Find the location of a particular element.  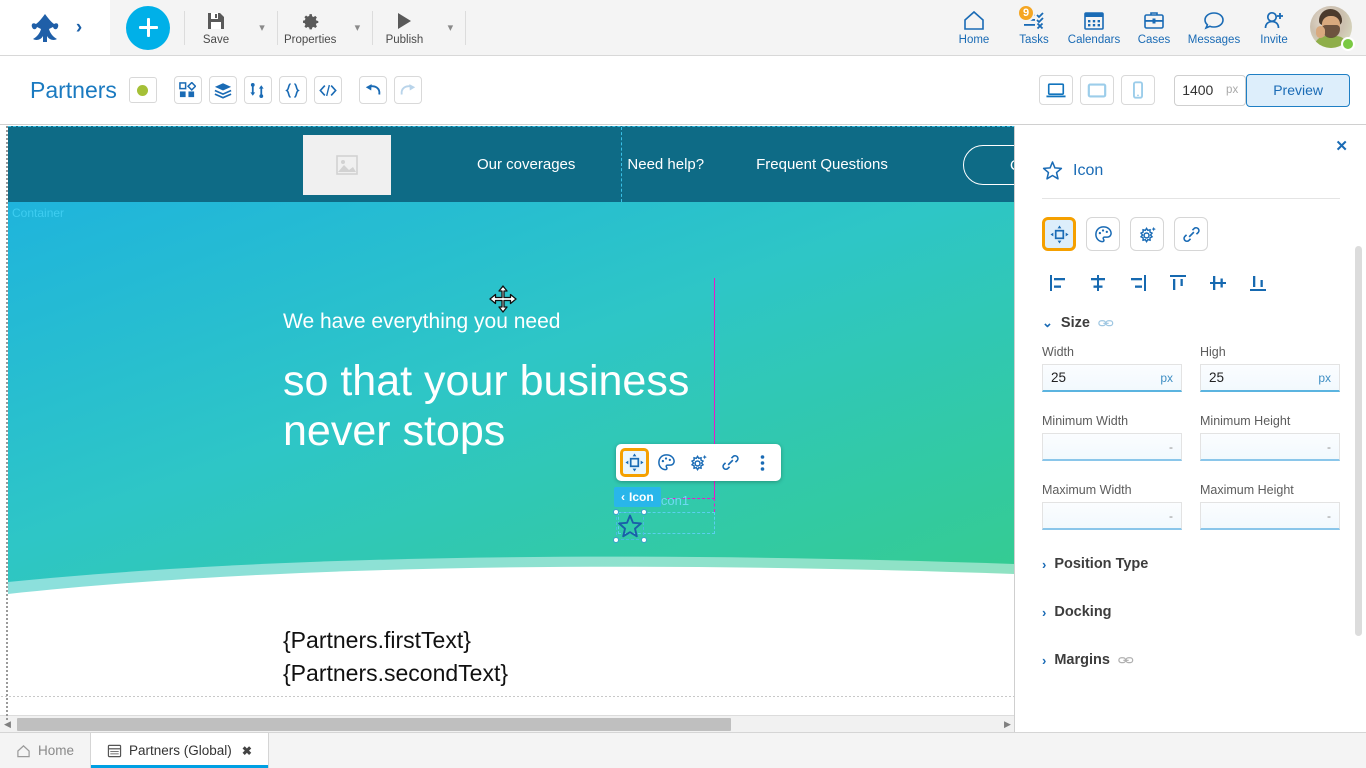

panel-tab-layout is located at coordinates (1059, 234).